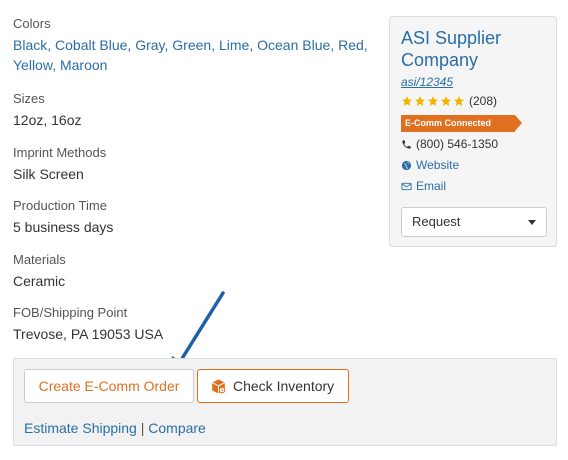  What do you see at coordinates (234, 45) in the screenshot?
I see `color-link-lime: Lime` at bounding box center [234, 45].